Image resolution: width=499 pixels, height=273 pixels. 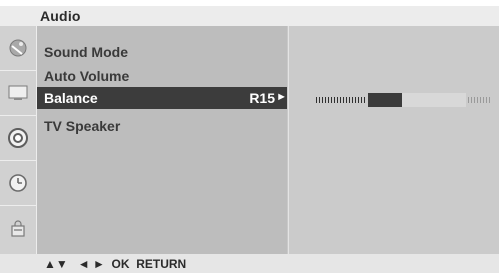 What do you see at coordinates (480, 100) in the screenshot?
I see `balance-ticks-right` at bounding box center [480, 100].